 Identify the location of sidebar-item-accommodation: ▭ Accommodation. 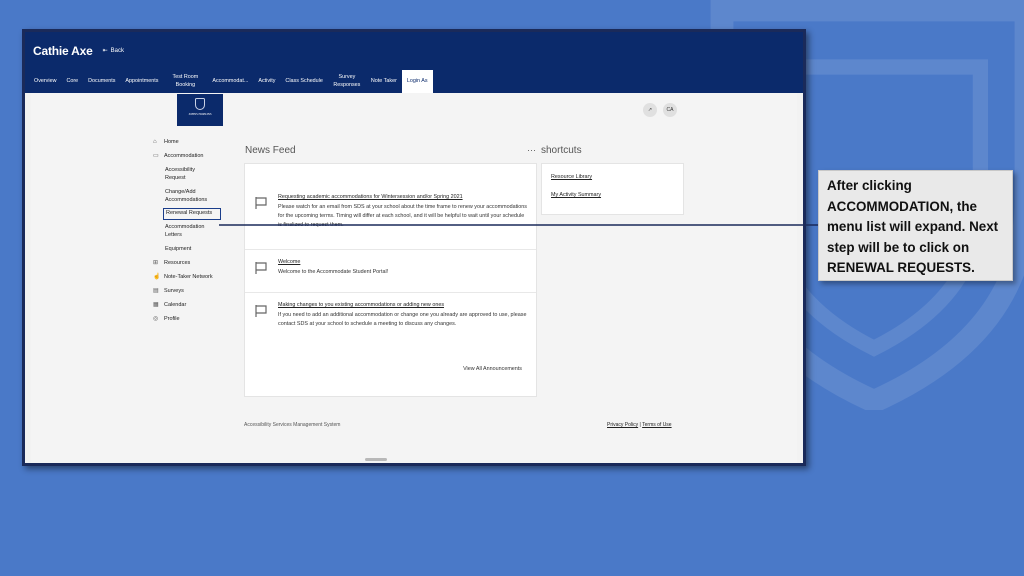
(193, 157).